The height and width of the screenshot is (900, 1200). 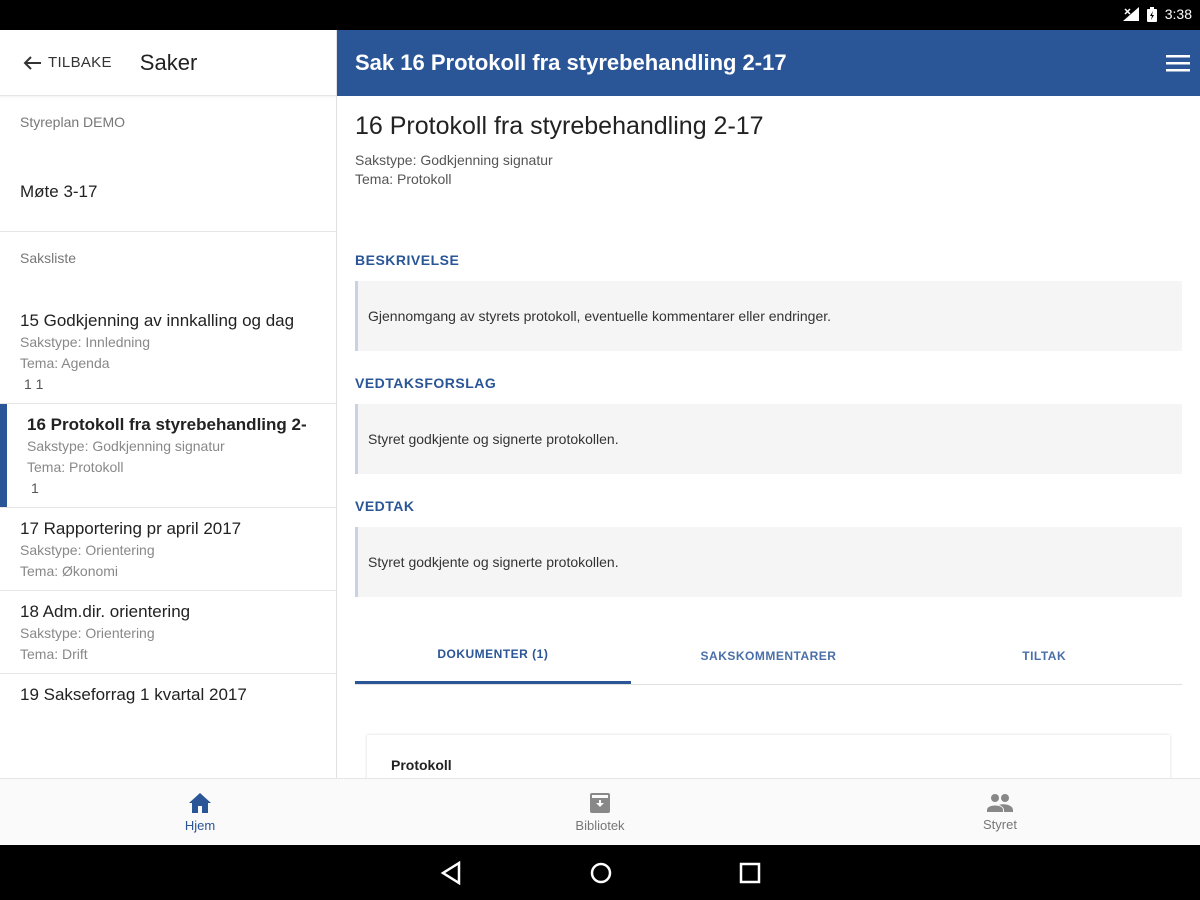 I want to click on selected-indicator, so click(x=3, y=455).